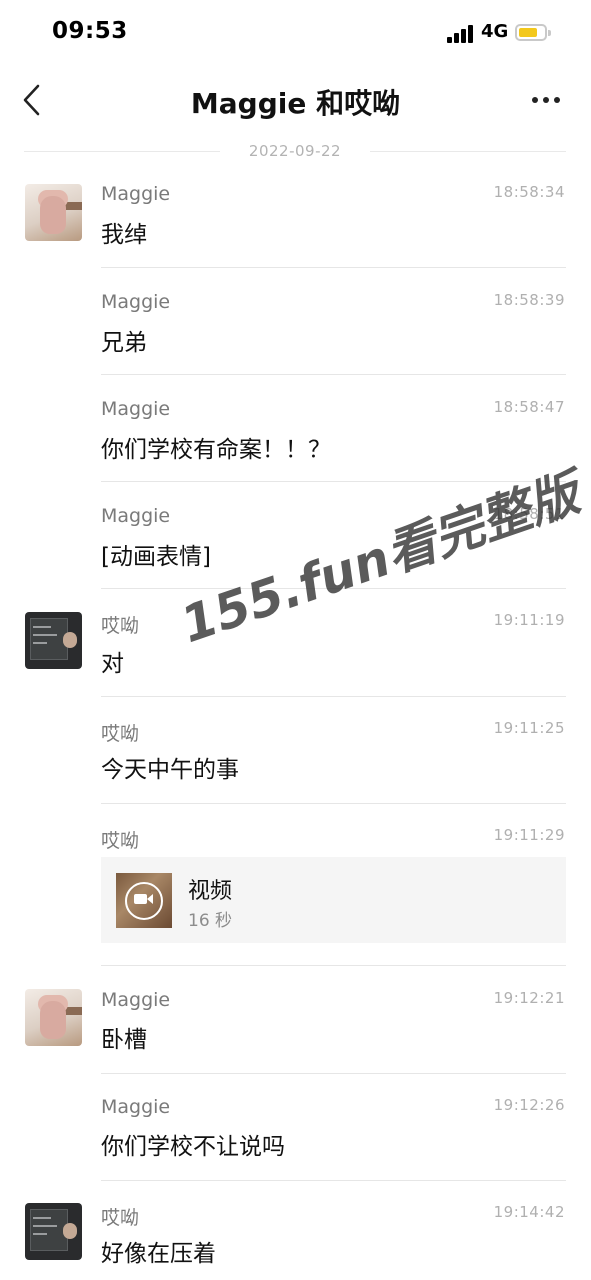 This screenshot has height=1280, width=591. What do you see at coordinates (193, 1147) in the screenshot?
I see `message-text: 你们学校不让说吗` at bounding box center [193, 1147].